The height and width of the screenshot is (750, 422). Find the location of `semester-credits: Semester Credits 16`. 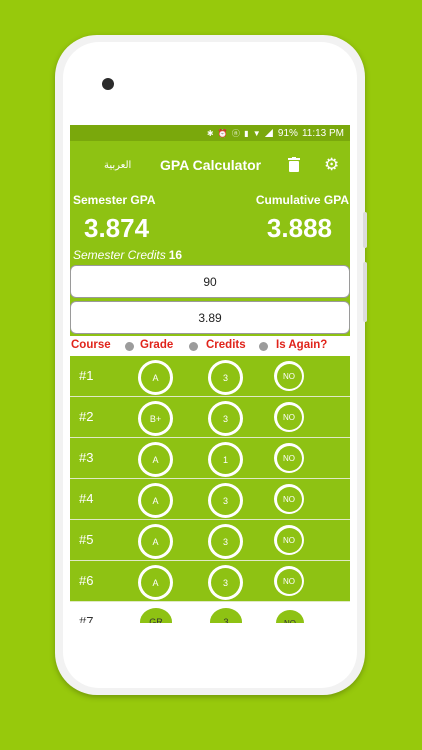

semester-credits: Semester Credits 16 is located at coordinates (127, 255).